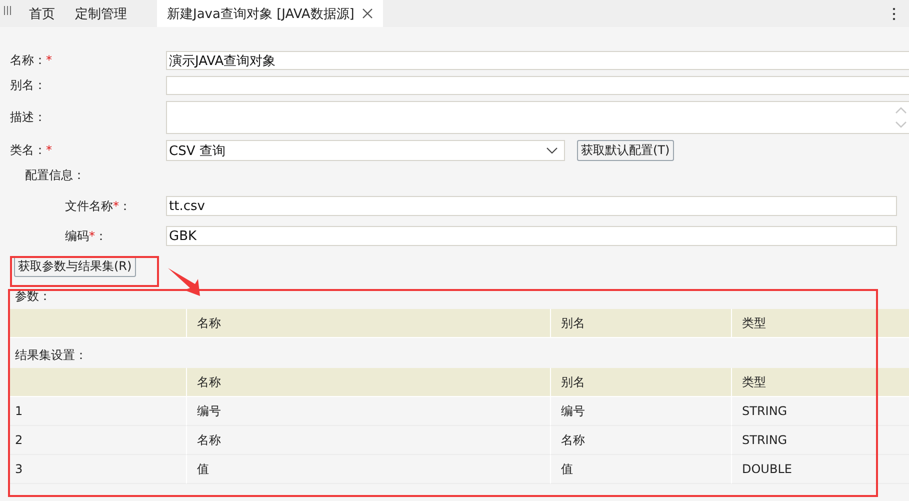 The width and height of the screenshot is (909, 501). What do you see at coordinates (537, 60) in the screenshot?
I see `input-field: 演示JAVA查询对象` at bounding box center [537, 60].